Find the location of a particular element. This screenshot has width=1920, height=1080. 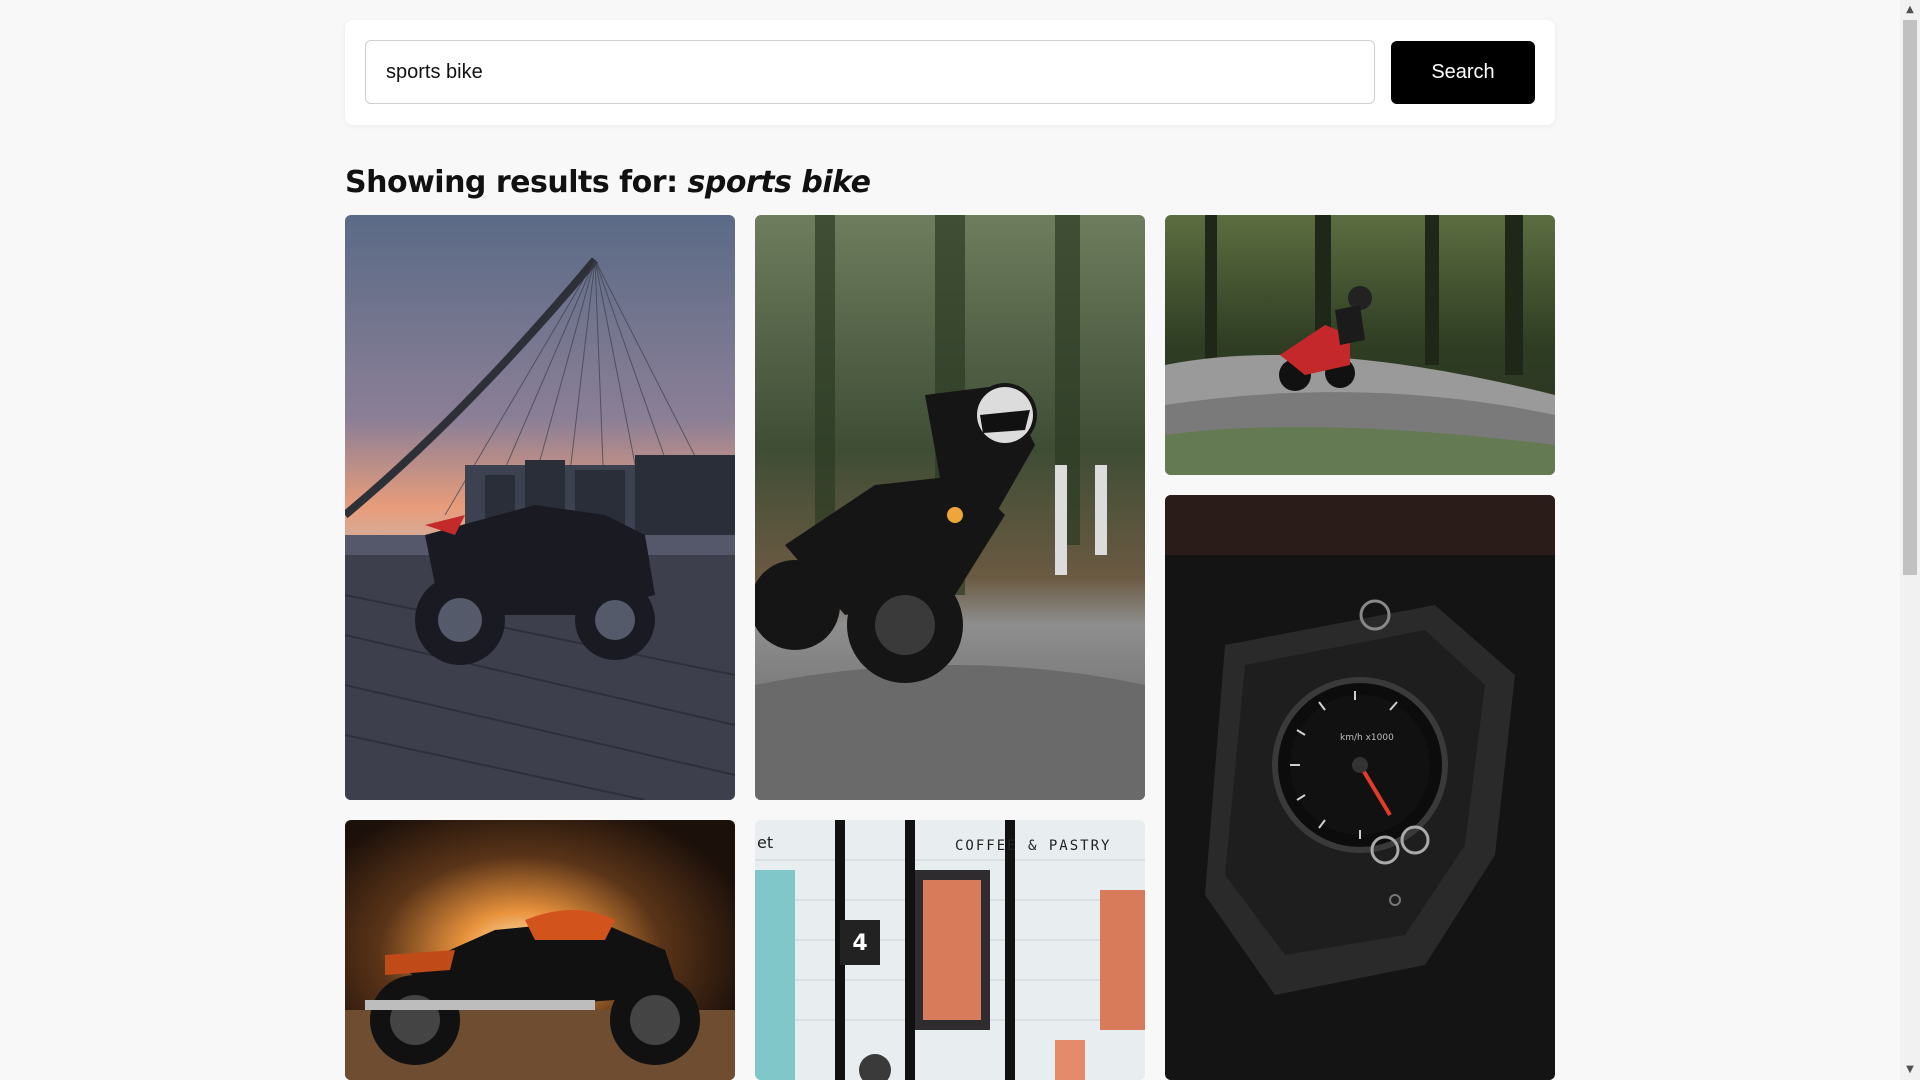

vertical-scrollbar: ▲ ▼ is located at coordinates (1910, 540).